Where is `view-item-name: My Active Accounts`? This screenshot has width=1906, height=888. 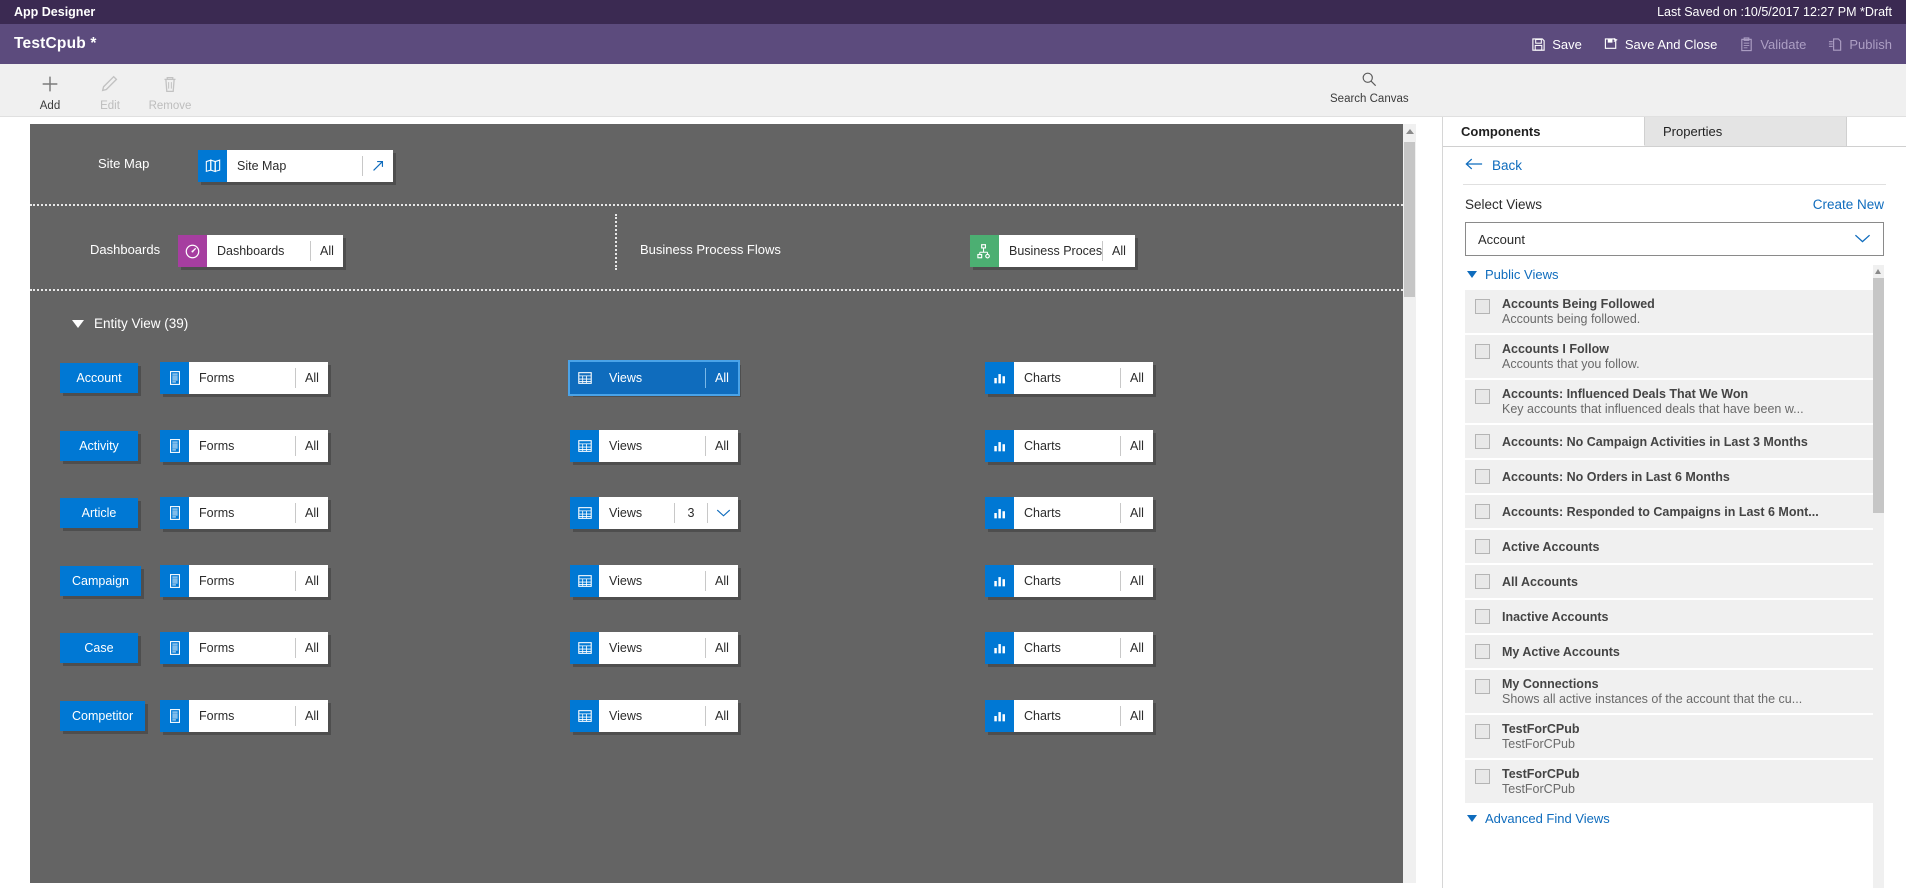 view-item-name: My Active Accounts is located at coordinates (1561, 651).